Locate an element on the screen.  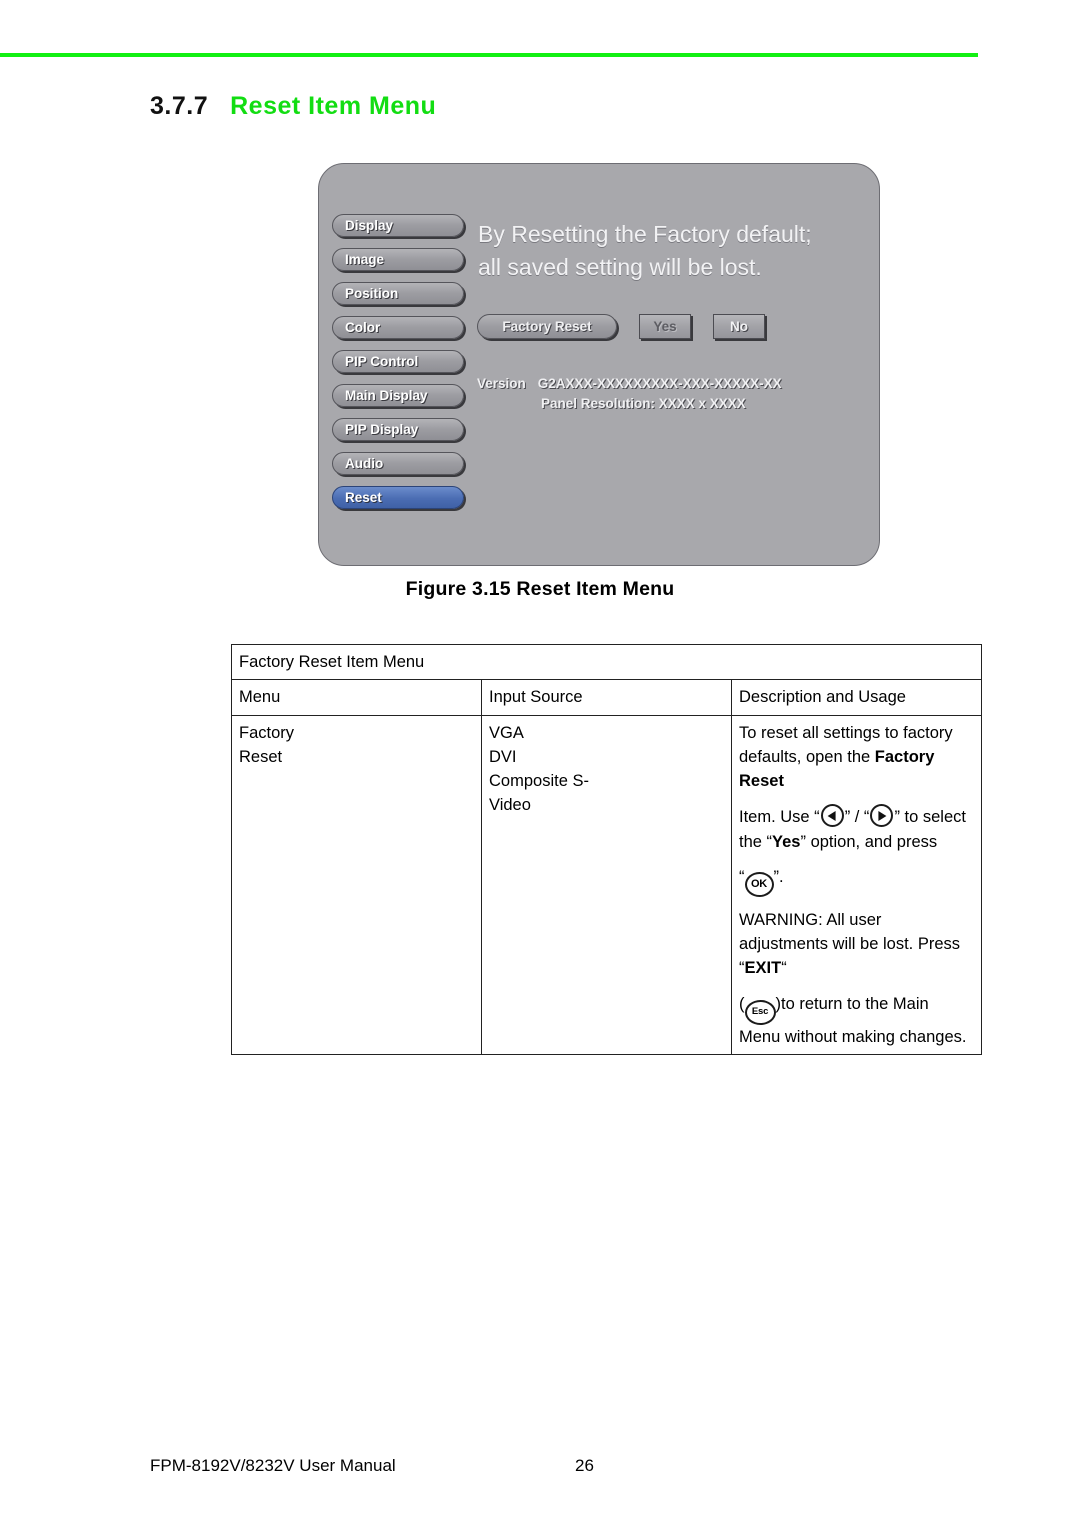
osd-warning-line-1: By Resetting the Factory default; is located at coordinates (645, 234).